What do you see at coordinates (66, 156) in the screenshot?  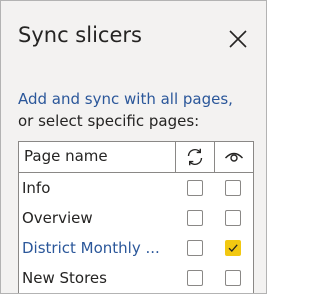 I see `column-header-page-name: Page name` at bounding box center [66, 156].